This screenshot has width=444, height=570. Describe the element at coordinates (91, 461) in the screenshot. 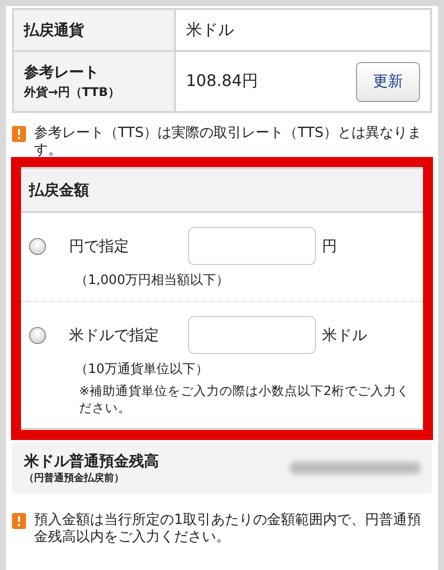

I see `balance-label: 米ドル普通預金残高` at that location.